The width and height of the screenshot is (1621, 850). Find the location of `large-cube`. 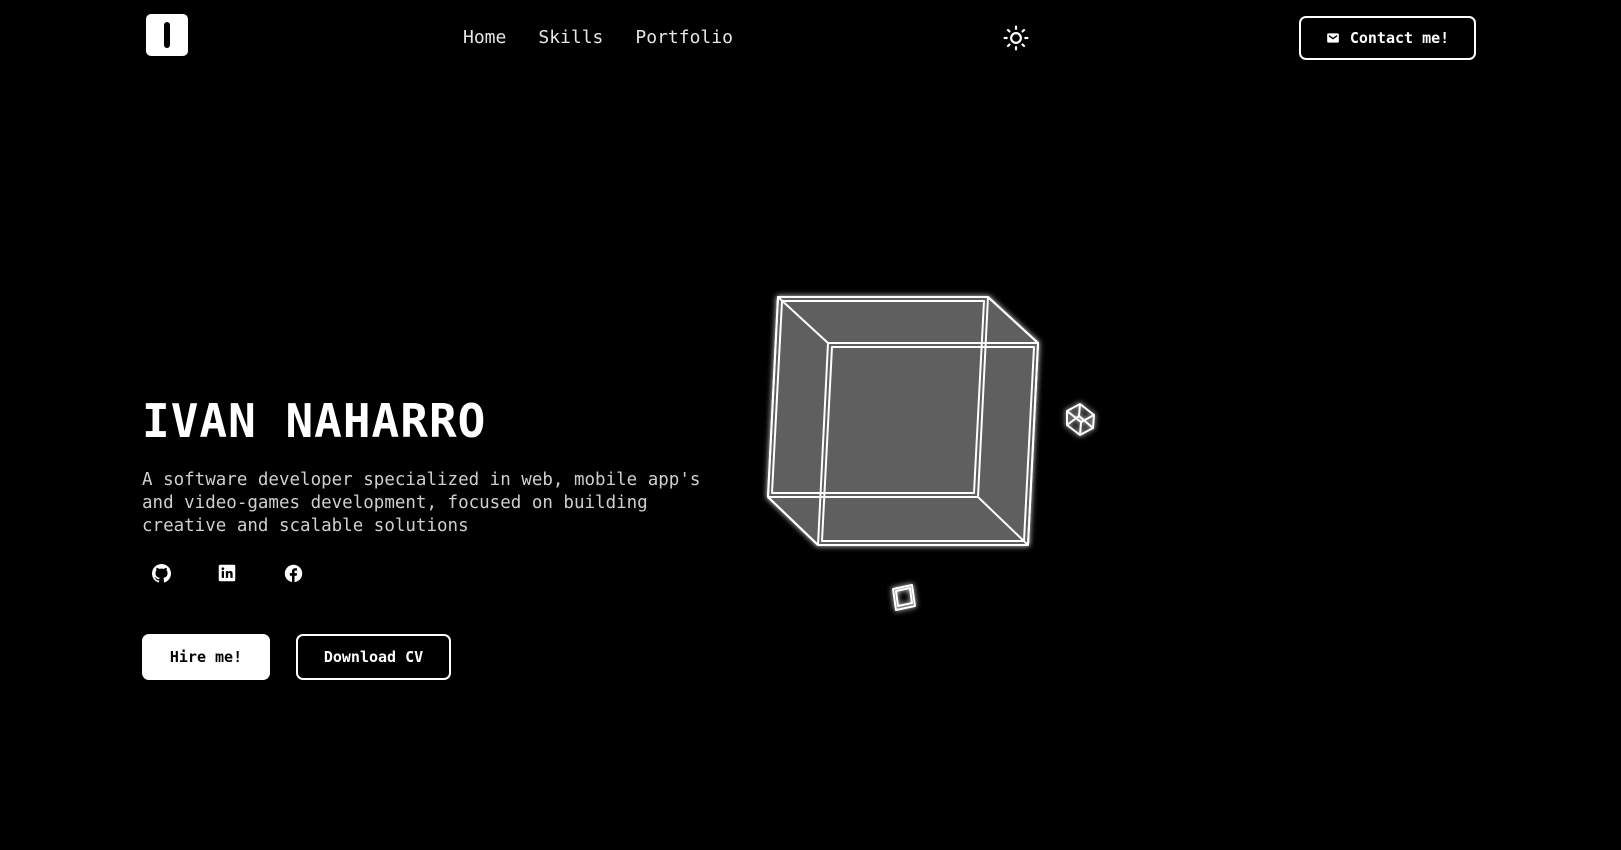

large-cube is located at coordinates (903, 421).